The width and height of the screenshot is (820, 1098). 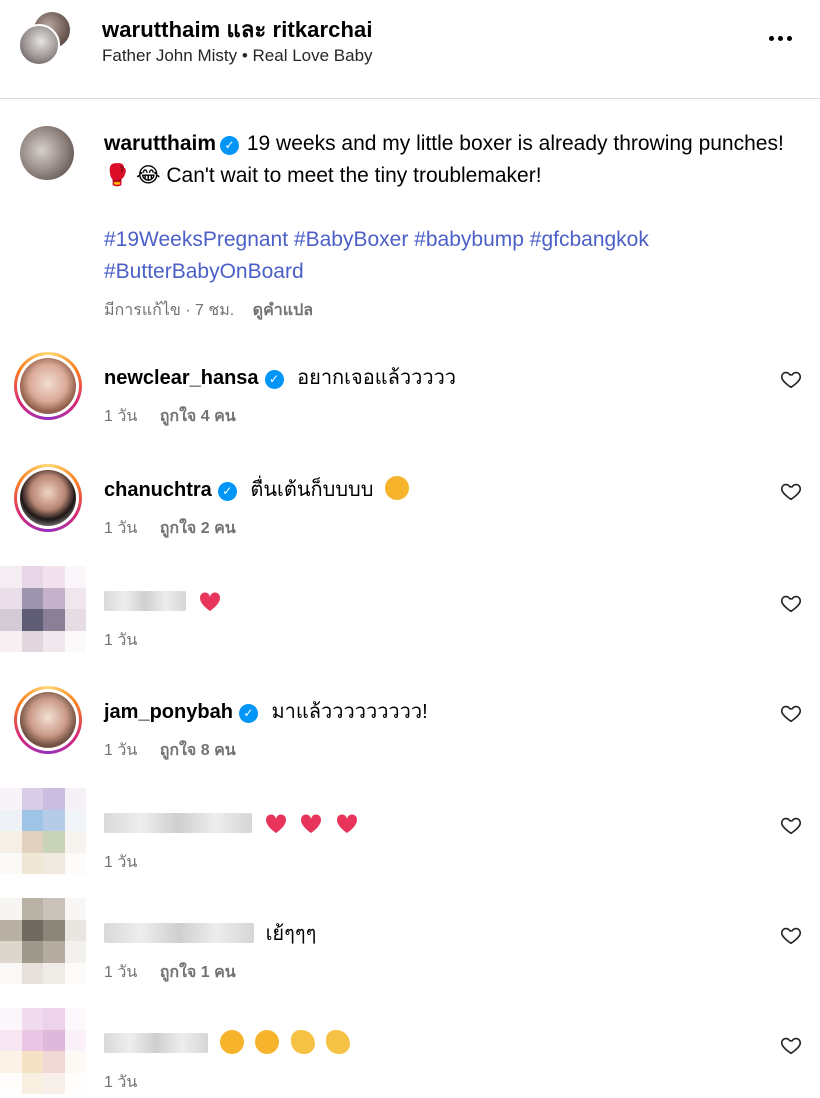 I want to click on comment-meta: 1 วัน ถูกใจ 8 คน, so click(x=170, y=750).